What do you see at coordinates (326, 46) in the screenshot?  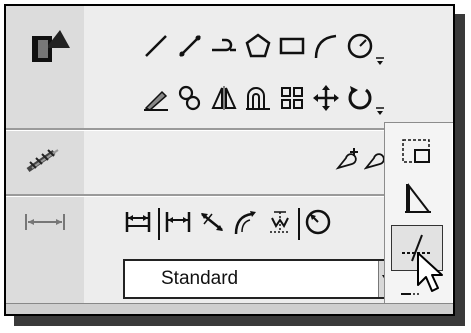 I see `arc-icon` at bounding box center [326, 46].